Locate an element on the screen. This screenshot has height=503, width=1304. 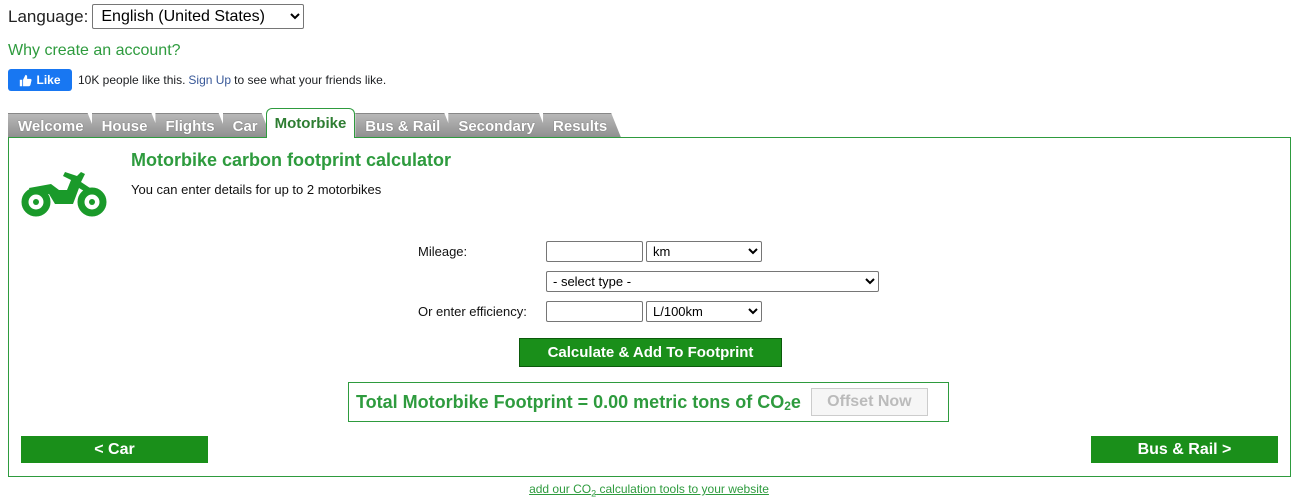
language-select: English (United States) is located at coordinates (198, 16).